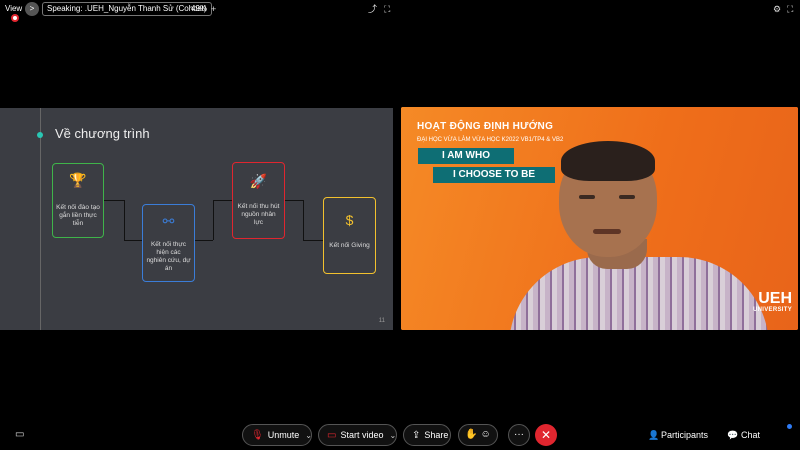 This screenshot has height=450, width=800. I want to click on reactions-button: ✋ ☺, so click(478, 435).